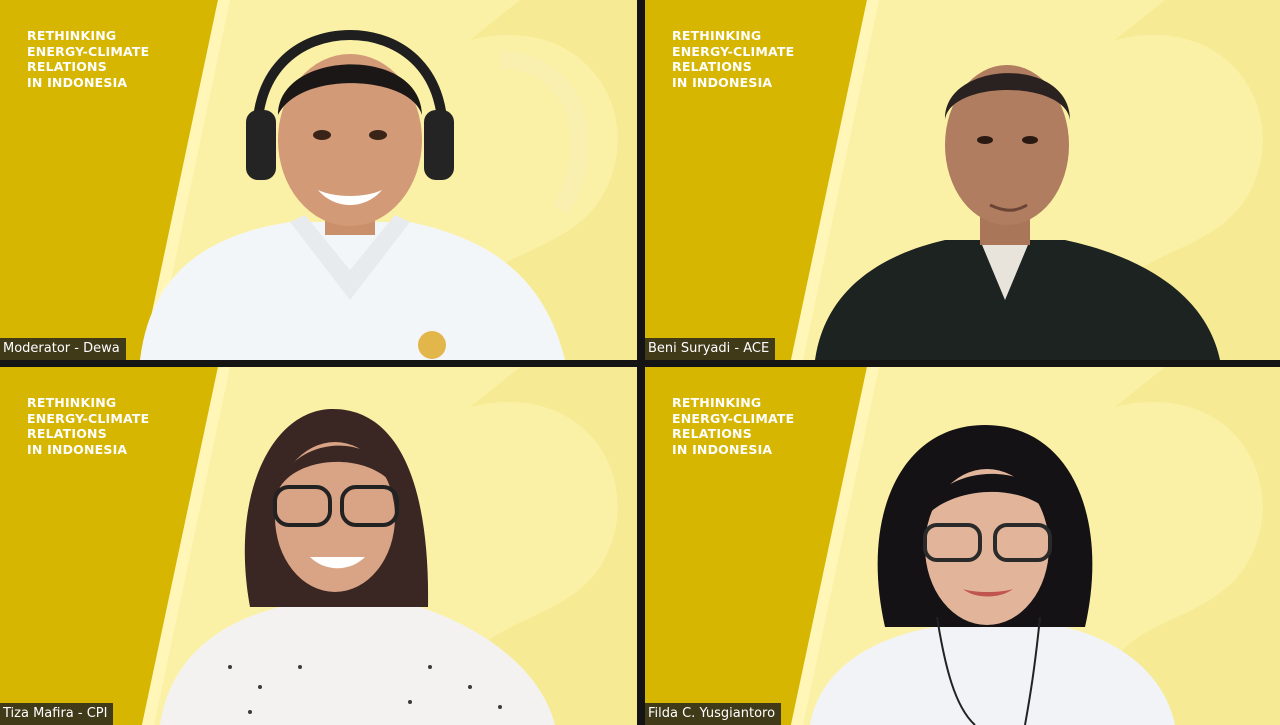 The image size is (1280, 725). I want to click on participant-name-label: Beni Suryadi - ACE, so click(710, 349).